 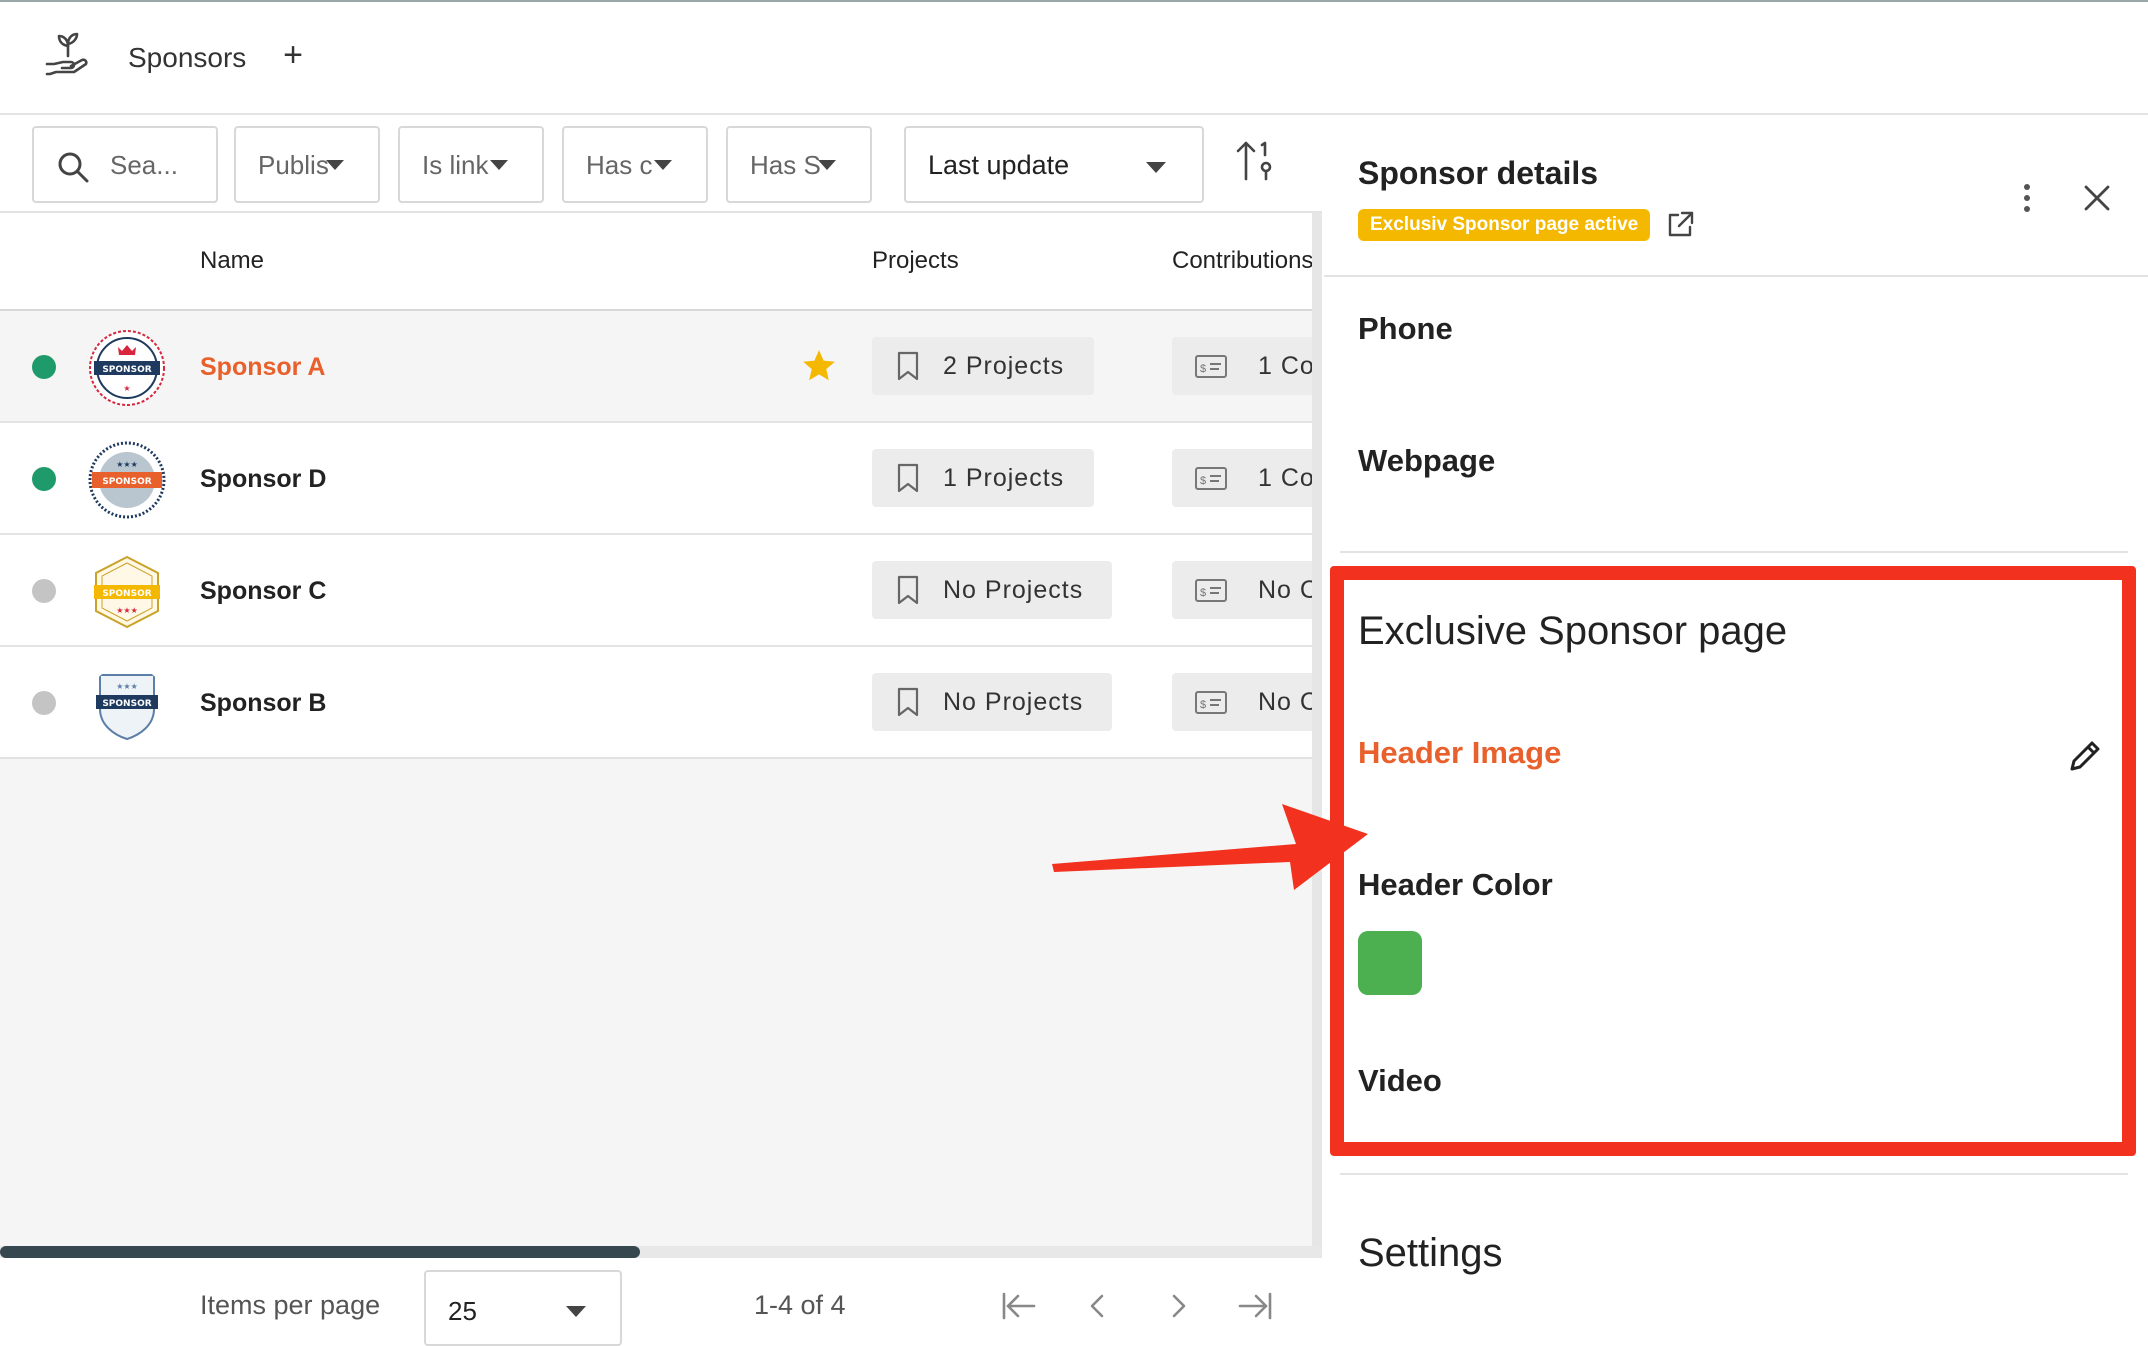 What do you see at coordinates (2027, 198) in the screenshot?
I see `more-vertical-icon` at bounding box center [2027, 198].